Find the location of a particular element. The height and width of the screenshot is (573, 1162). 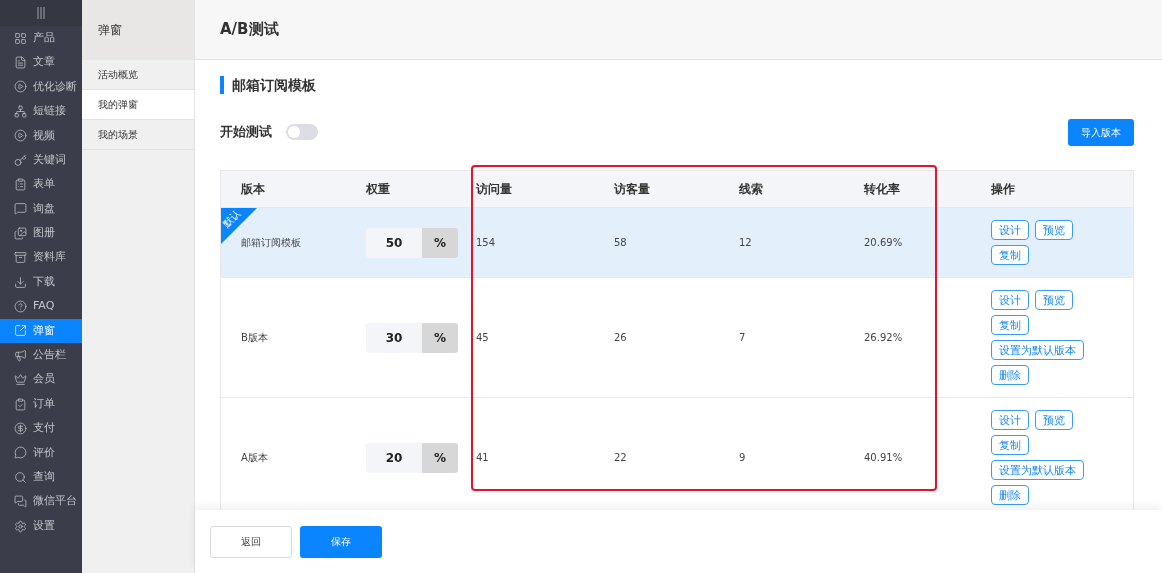

table-cell-text: 45 is located at coordinates (482, 338).